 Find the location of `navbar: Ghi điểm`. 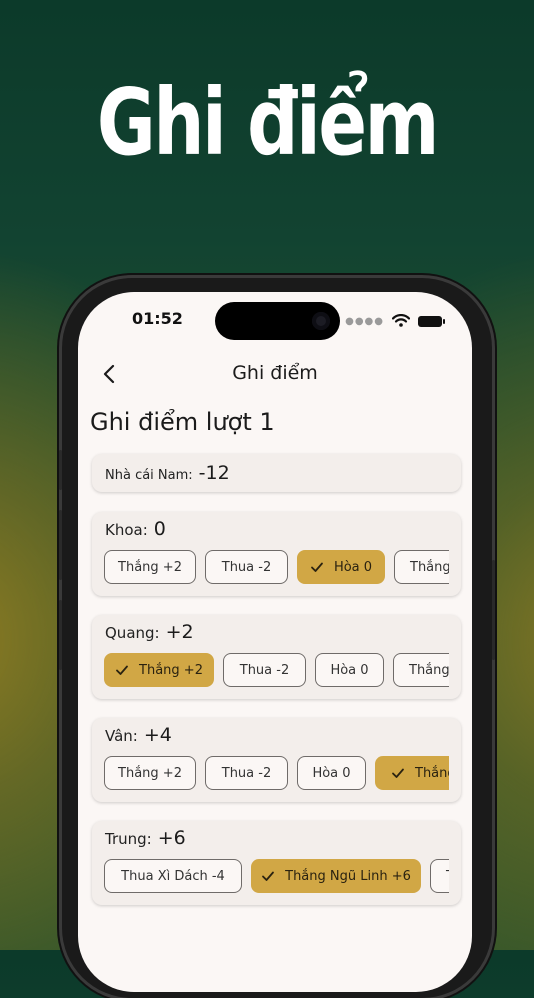

navbar: Ghi điểm is located at coordinates (275, 374).